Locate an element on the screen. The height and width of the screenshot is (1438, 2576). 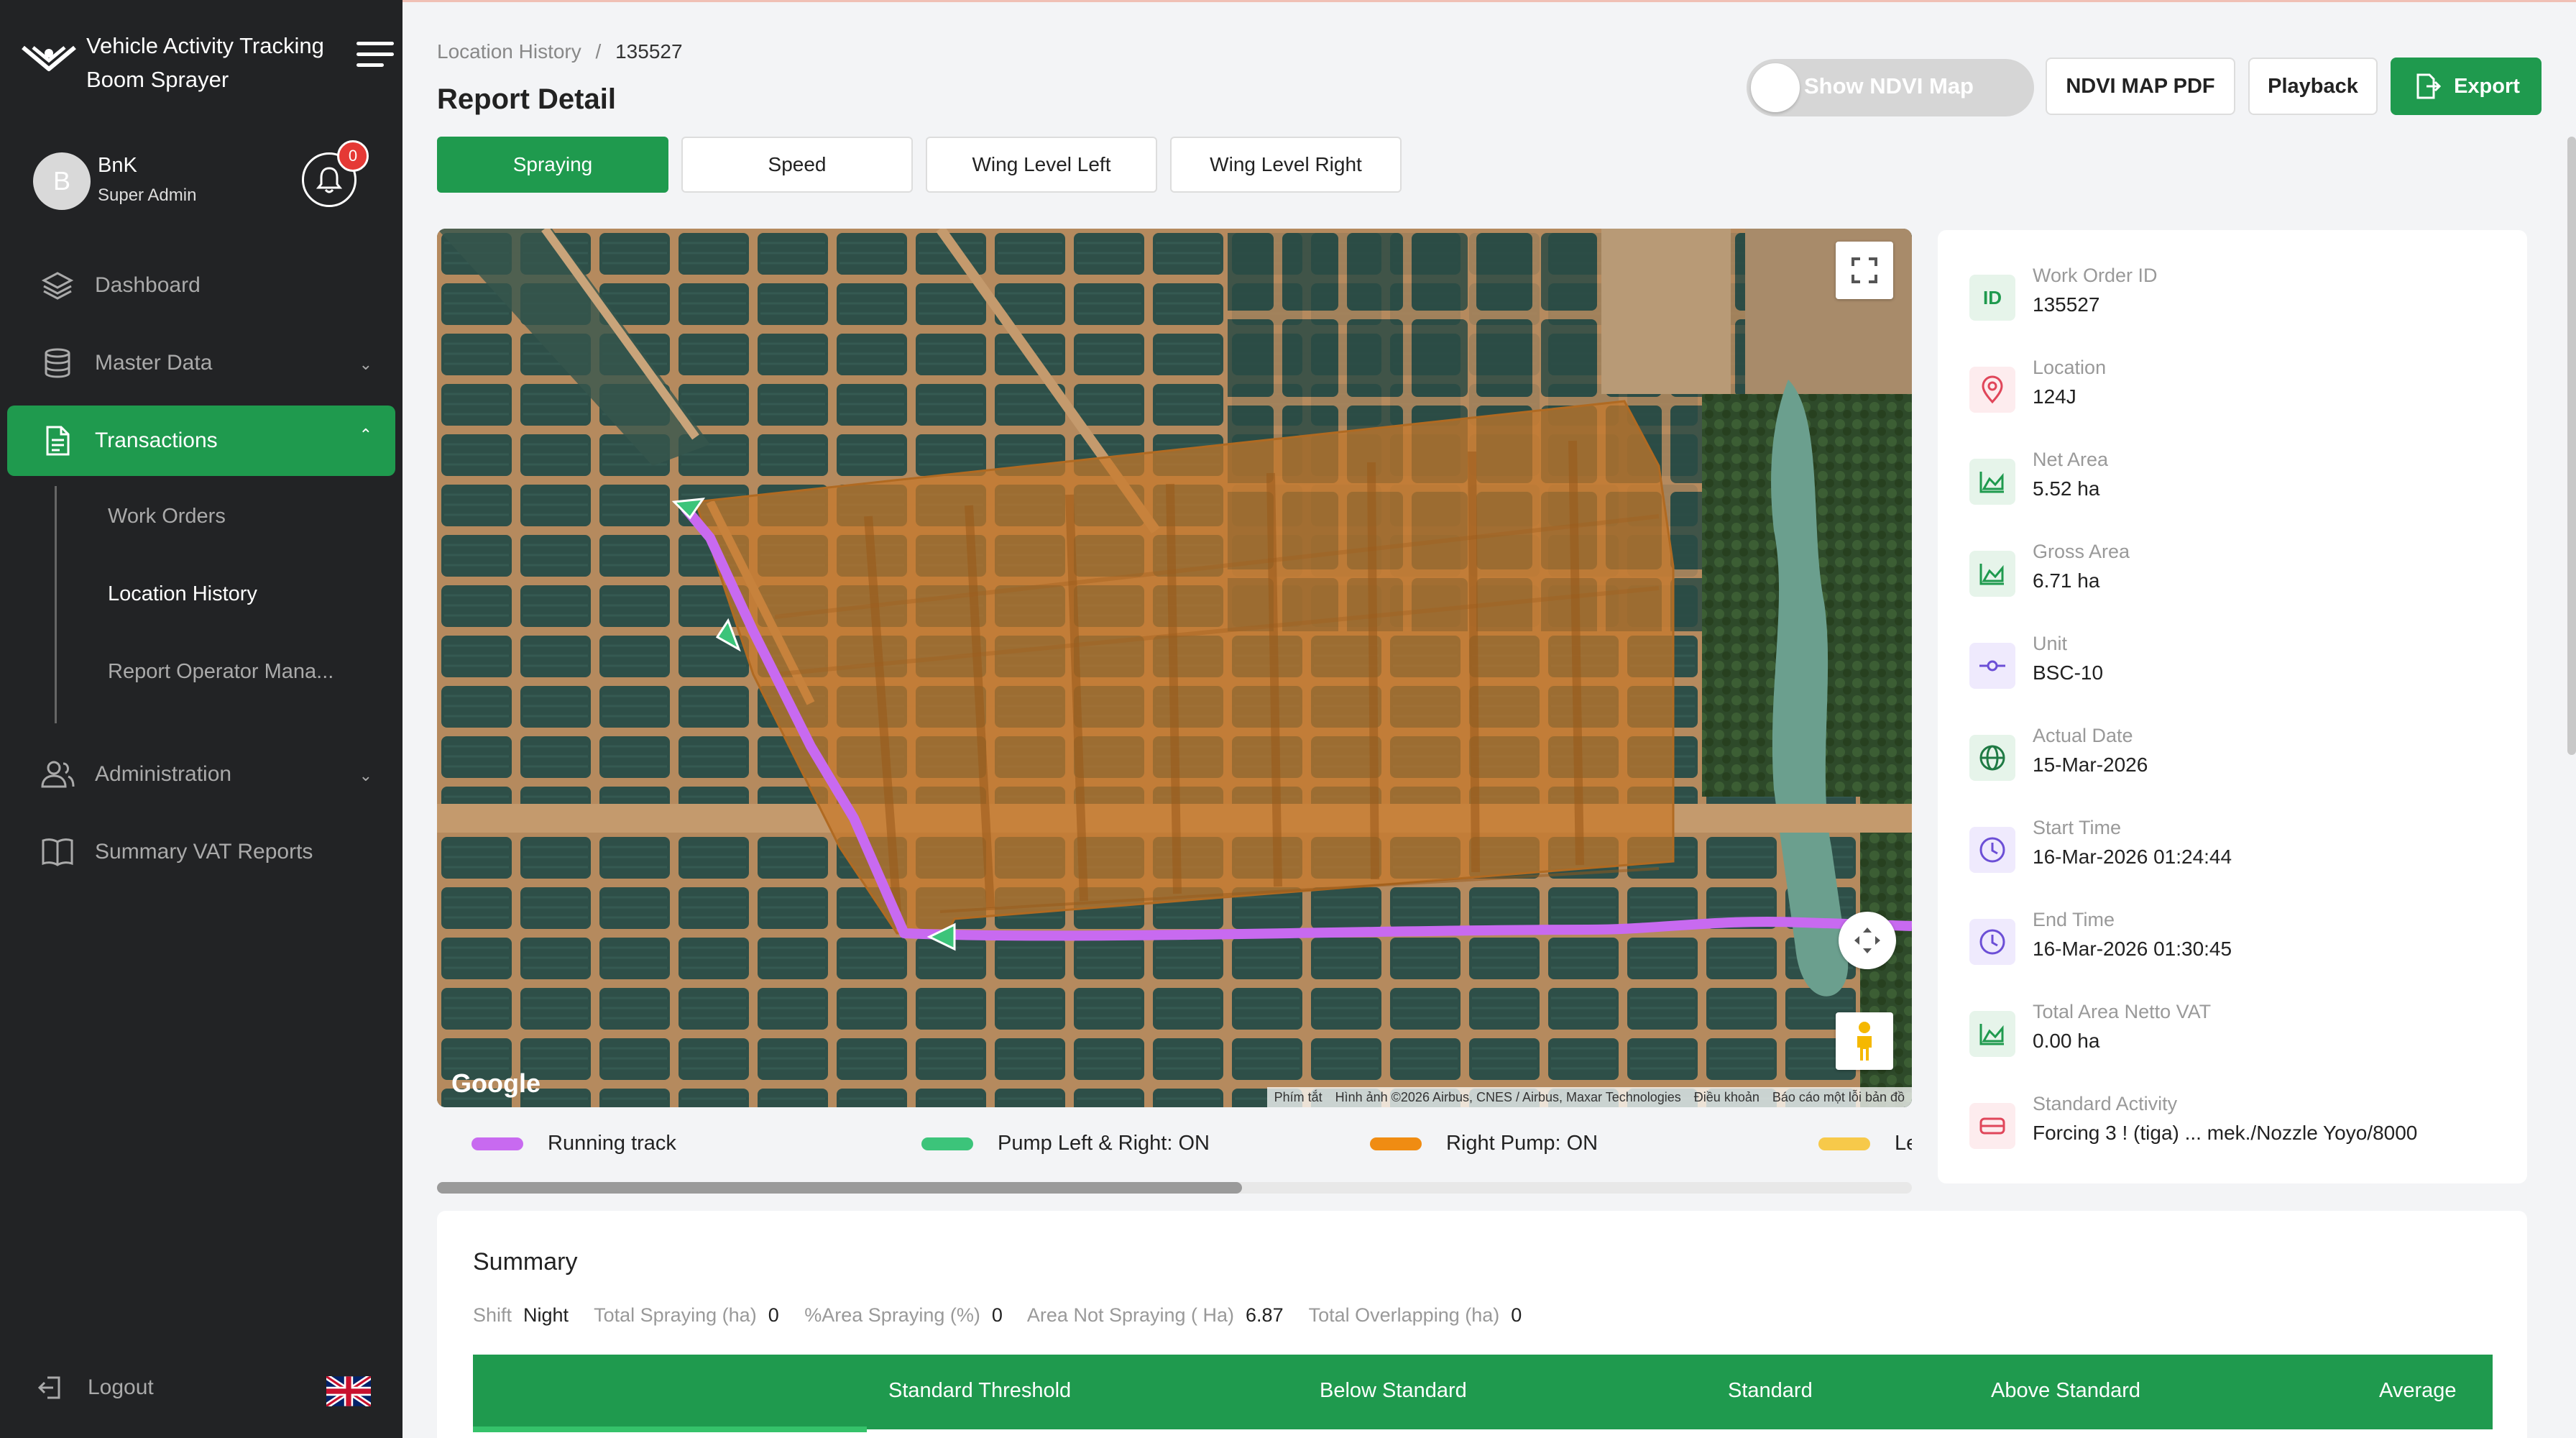
globe-icon is located at coordinates (1992, 758).